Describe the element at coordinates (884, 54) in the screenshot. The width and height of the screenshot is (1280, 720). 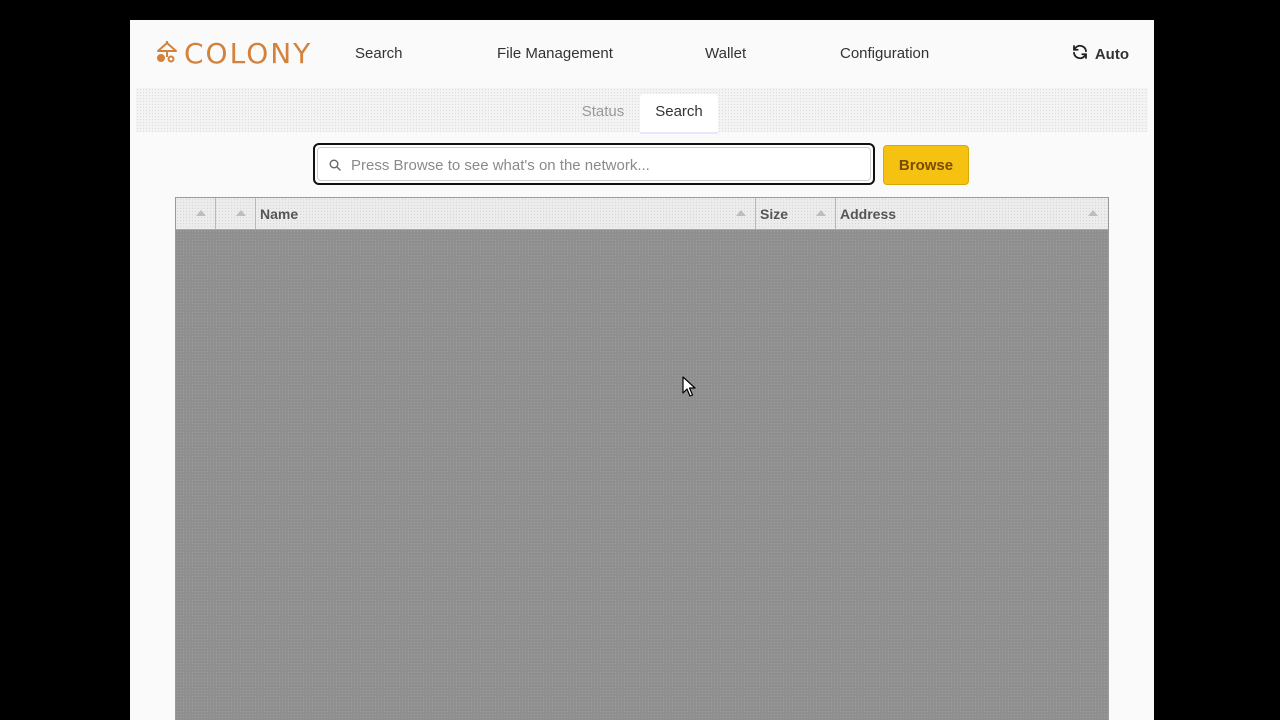
I see `nav-configuration: Configuration` at that location.